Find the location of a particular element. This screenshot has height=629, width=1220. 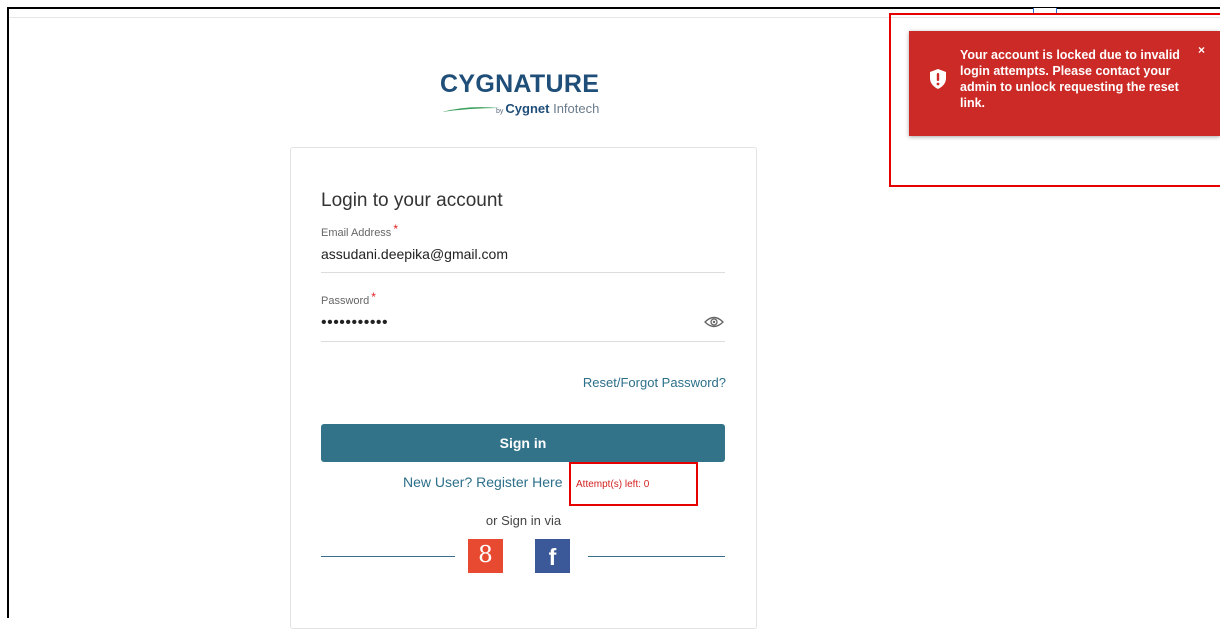

brand-company-light: Infotech is located at coordinates (574, 108).